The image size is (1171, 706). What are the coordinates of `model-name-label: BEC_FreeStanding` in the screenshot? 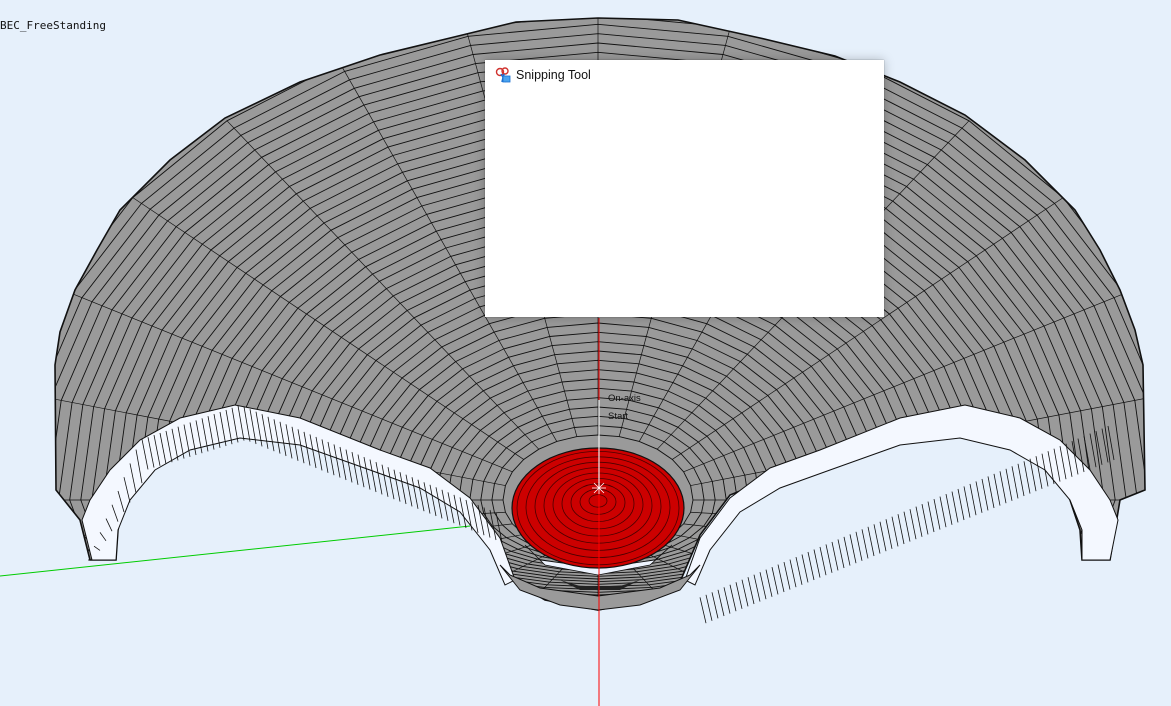 It's located at (53, 25).